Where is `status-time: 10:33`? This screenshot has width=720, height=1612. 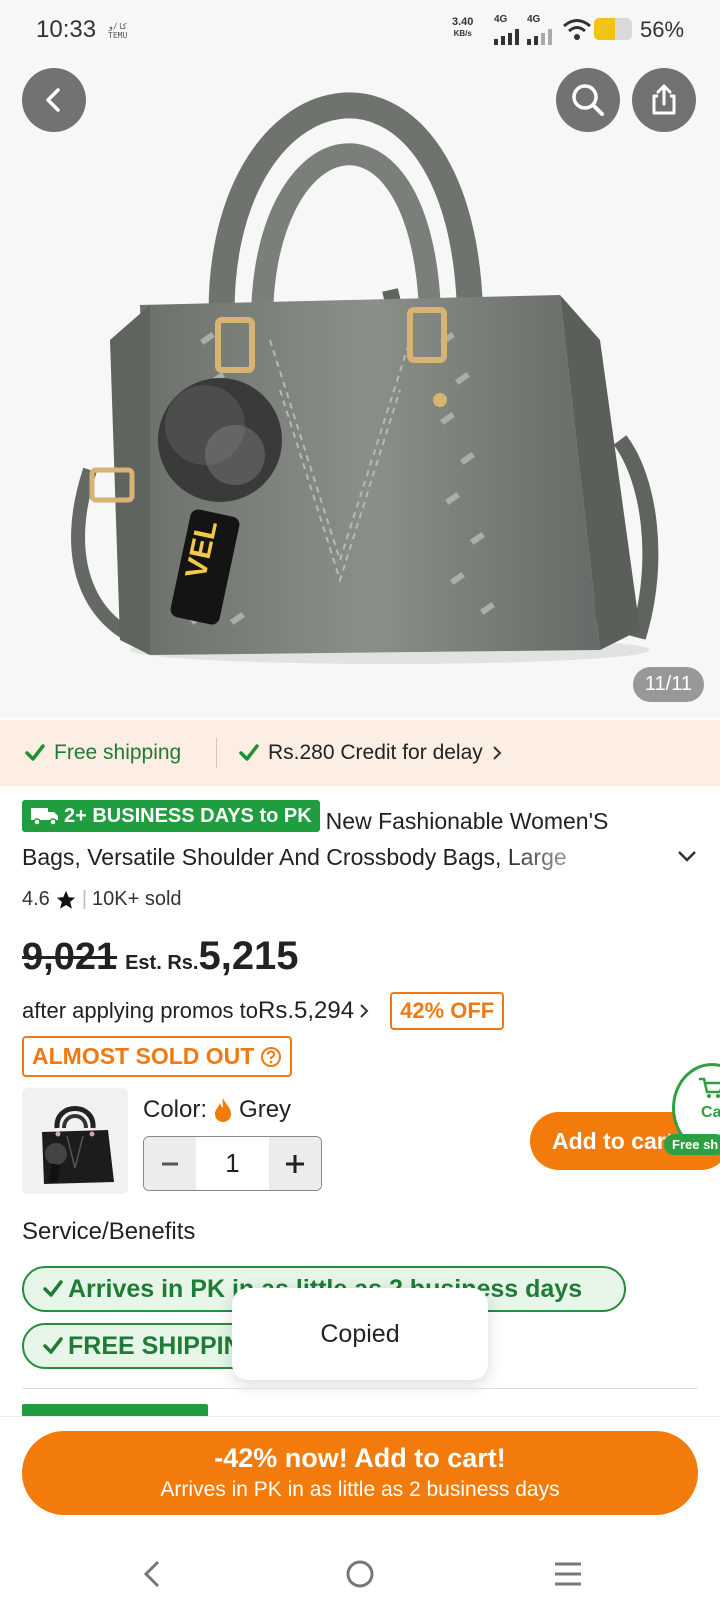 status-time: 10:33 is located at coordinates (66, 29).